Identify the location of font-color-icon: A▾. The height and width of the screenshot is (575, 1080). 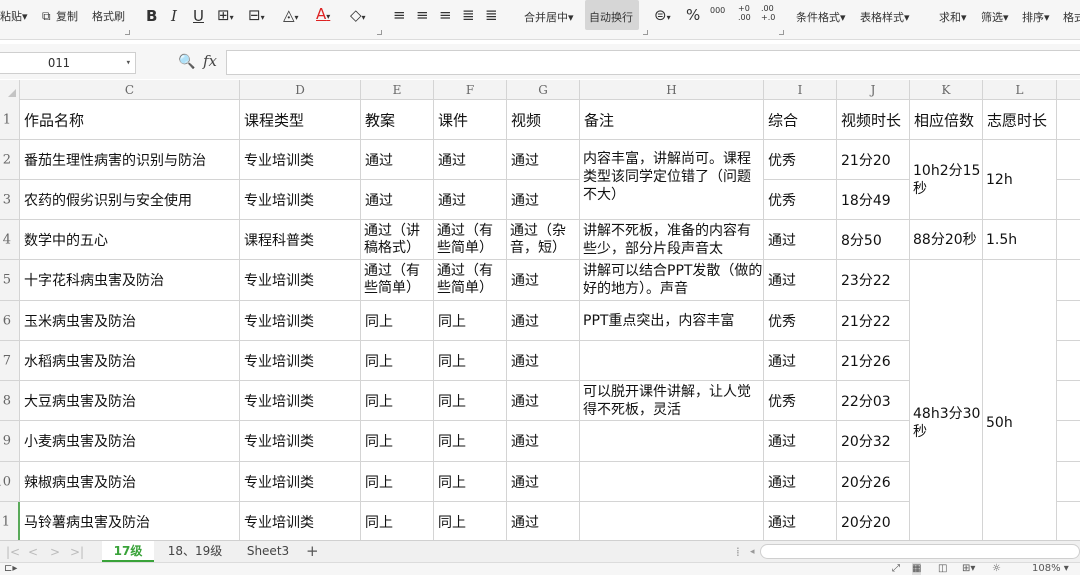
(323, 15).